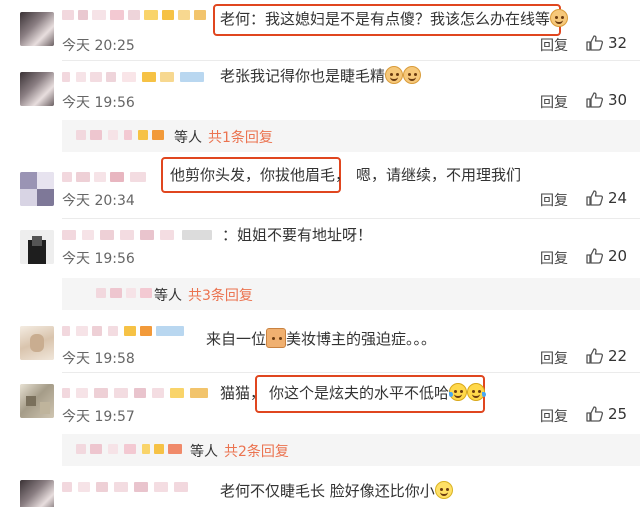  Describe the element at coordinates (618, 43) in the screenshot. I see `like-count: 32` at that location.